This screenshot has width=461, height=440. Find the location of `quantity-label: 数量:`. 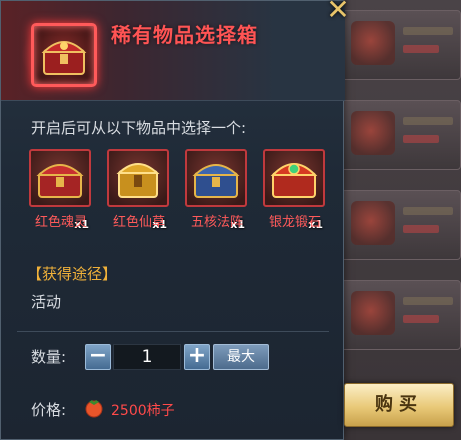

quantity-label: 数量: is located at coordinates (49, 357).